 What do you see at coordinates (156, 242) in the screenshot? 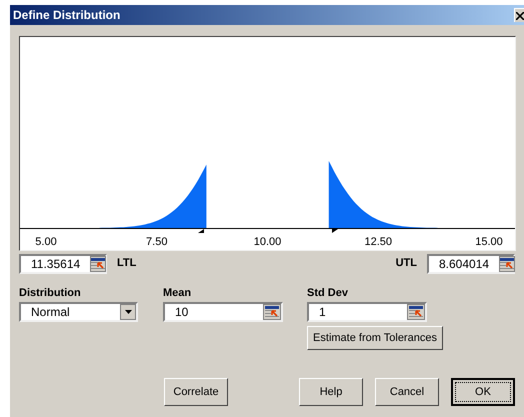
I see `axis-tick-label: 7.50` at bounding box center [156, 242].